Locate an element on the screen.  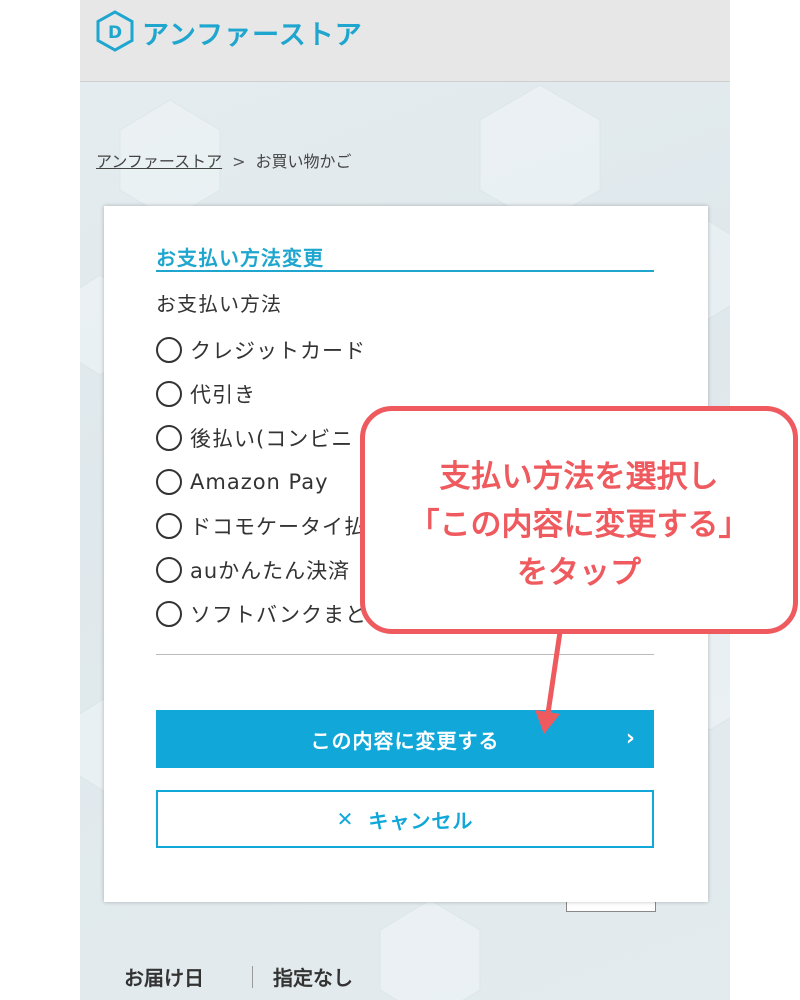
divider is located at coordinates (405, 654).